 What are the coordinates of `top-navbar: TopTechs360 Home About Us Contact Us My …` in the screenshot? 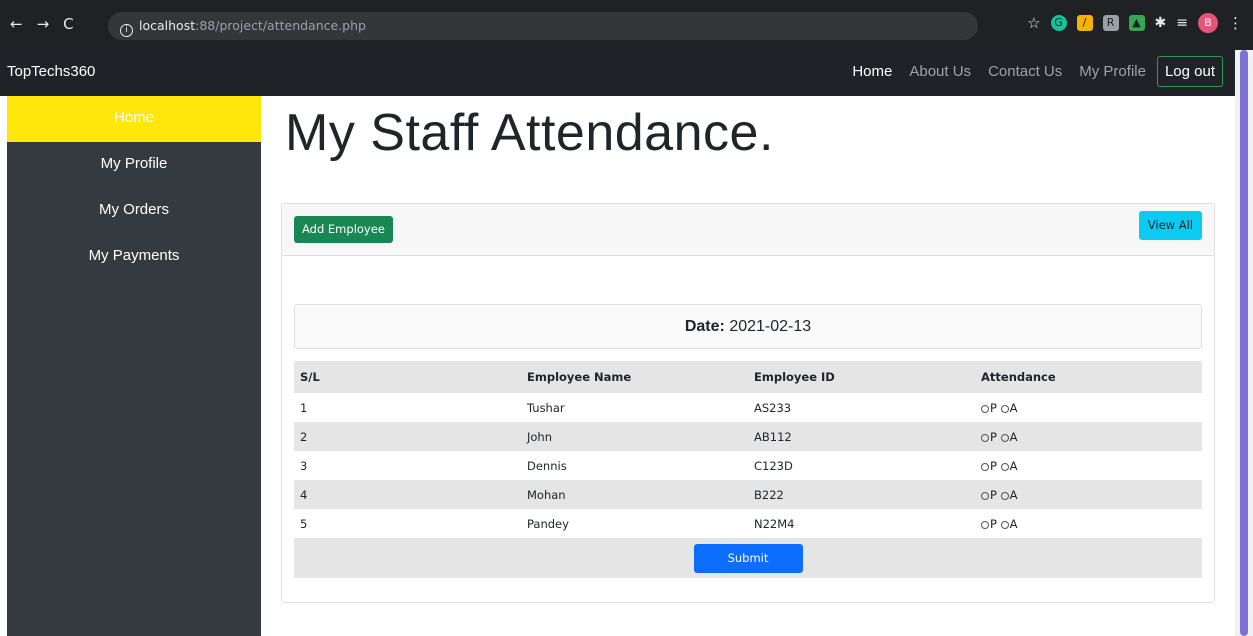 It's located at (617, 73).